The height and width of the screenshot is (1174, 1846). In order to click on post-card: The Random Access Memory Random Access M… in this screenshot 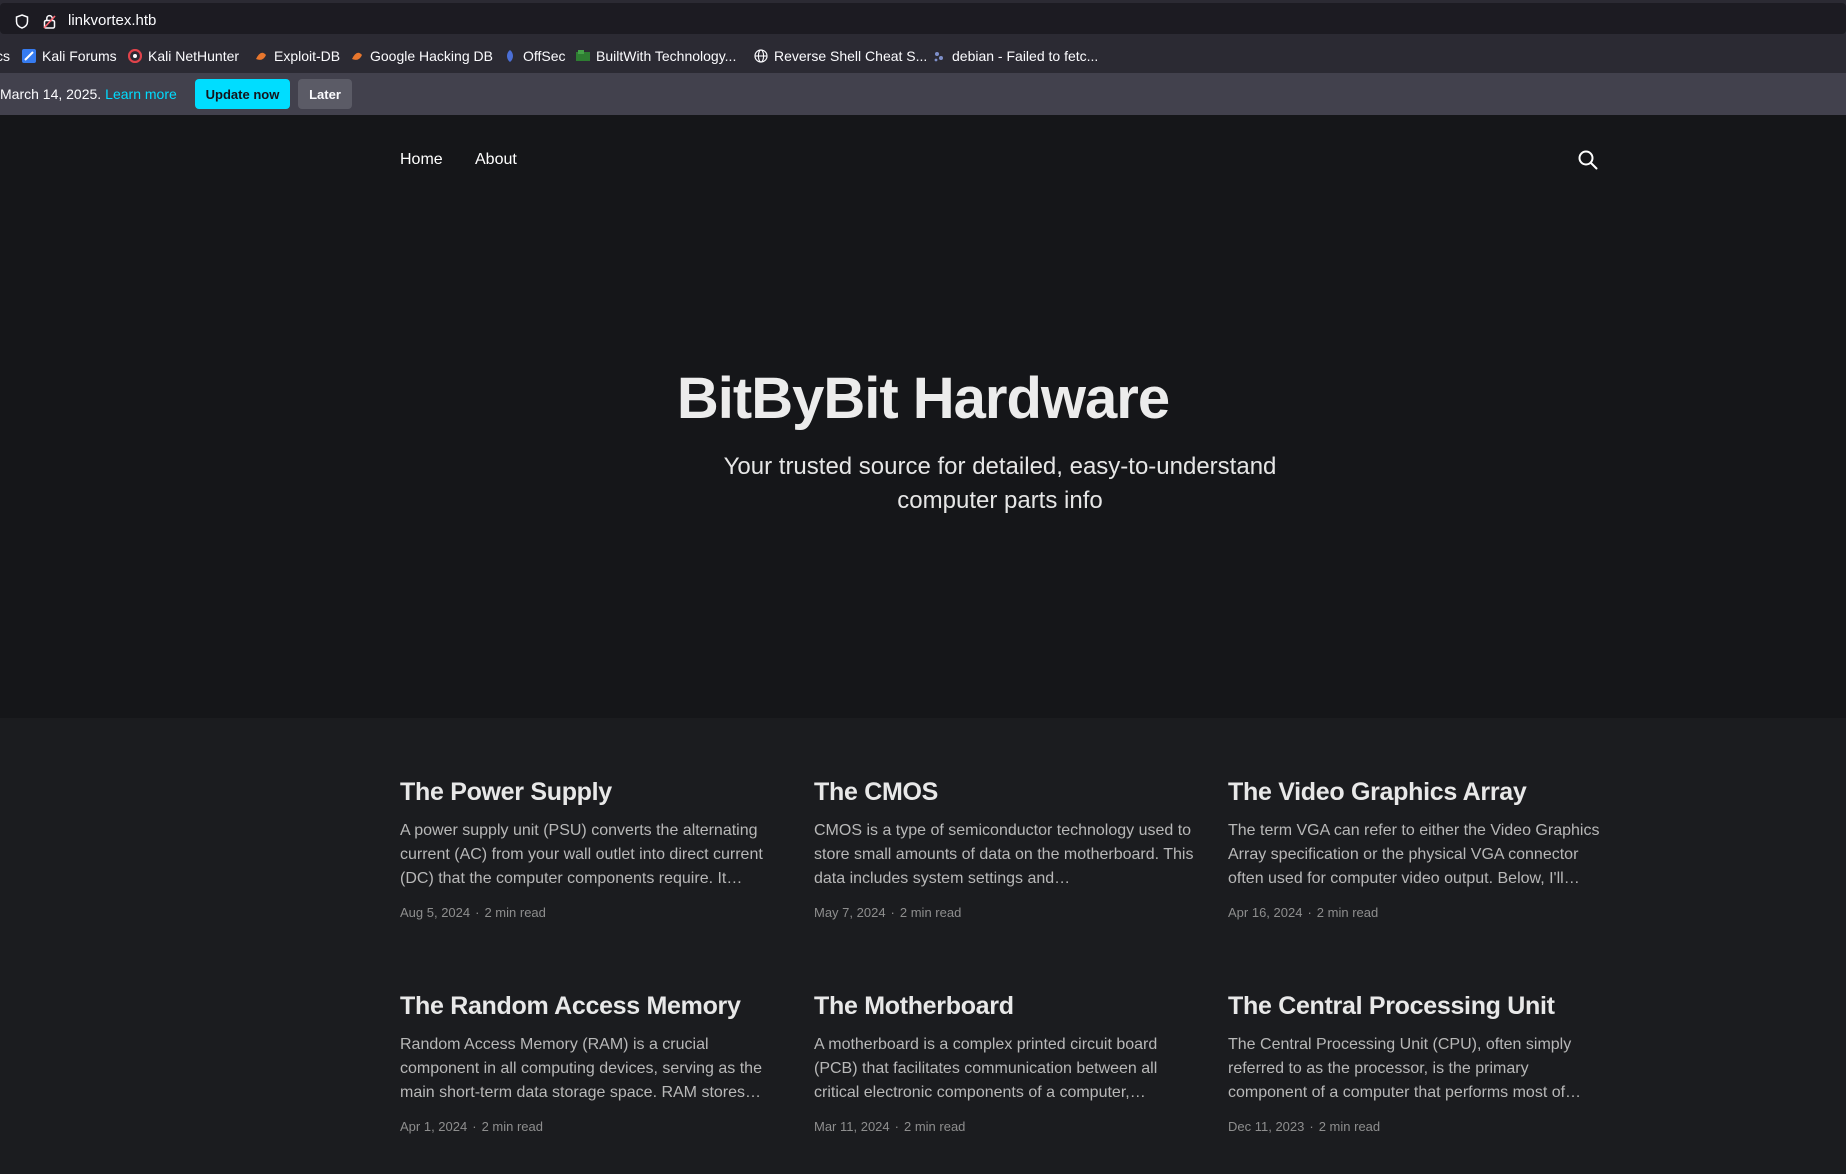, I will do `click(590, 1063)`.